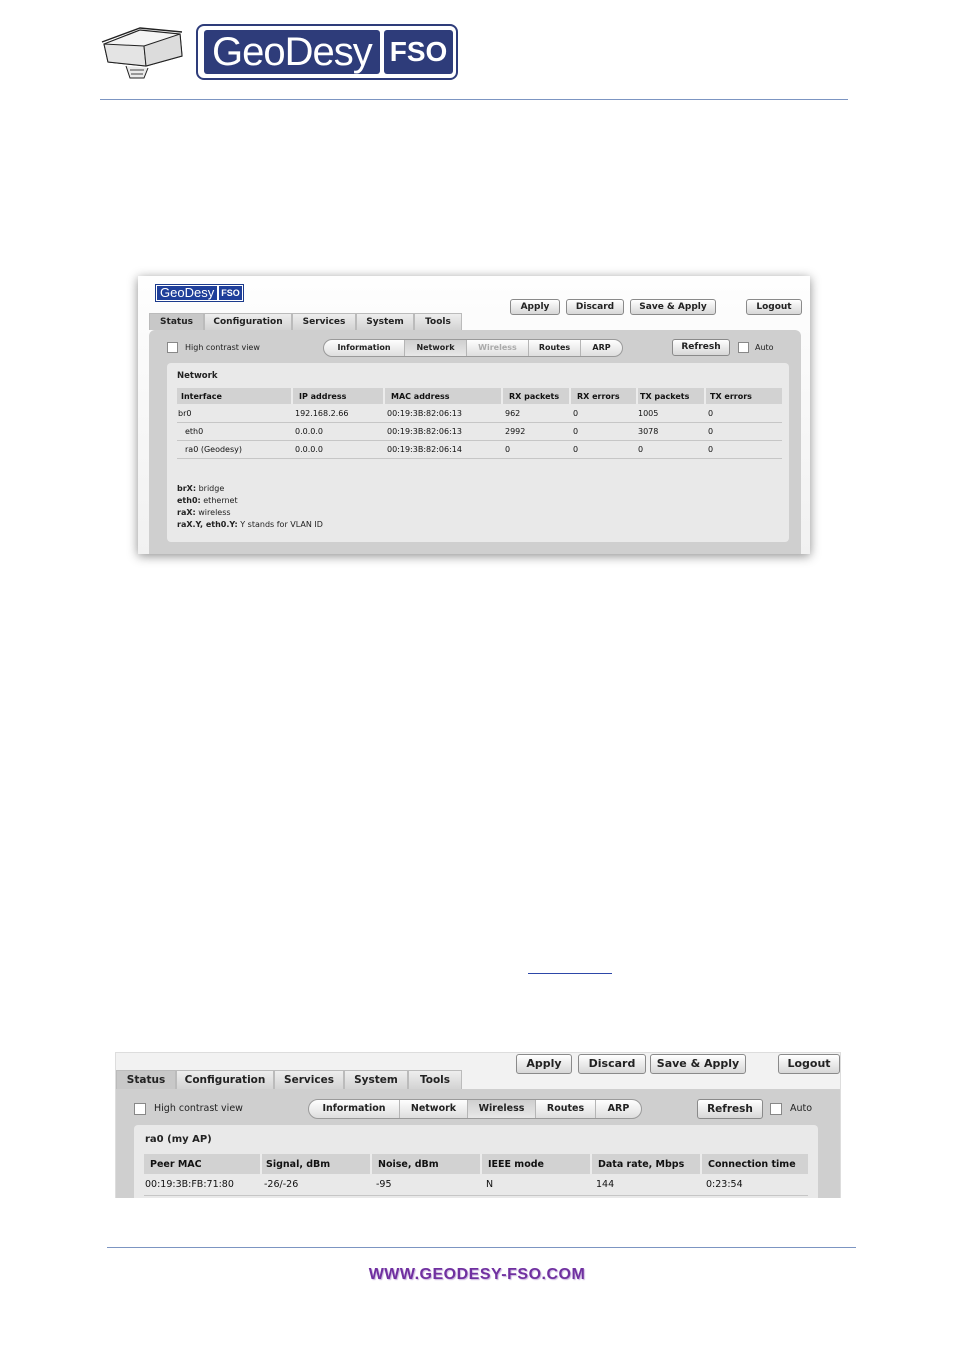  I want to click on brand-main: GeoDesy, so click(292, 52).